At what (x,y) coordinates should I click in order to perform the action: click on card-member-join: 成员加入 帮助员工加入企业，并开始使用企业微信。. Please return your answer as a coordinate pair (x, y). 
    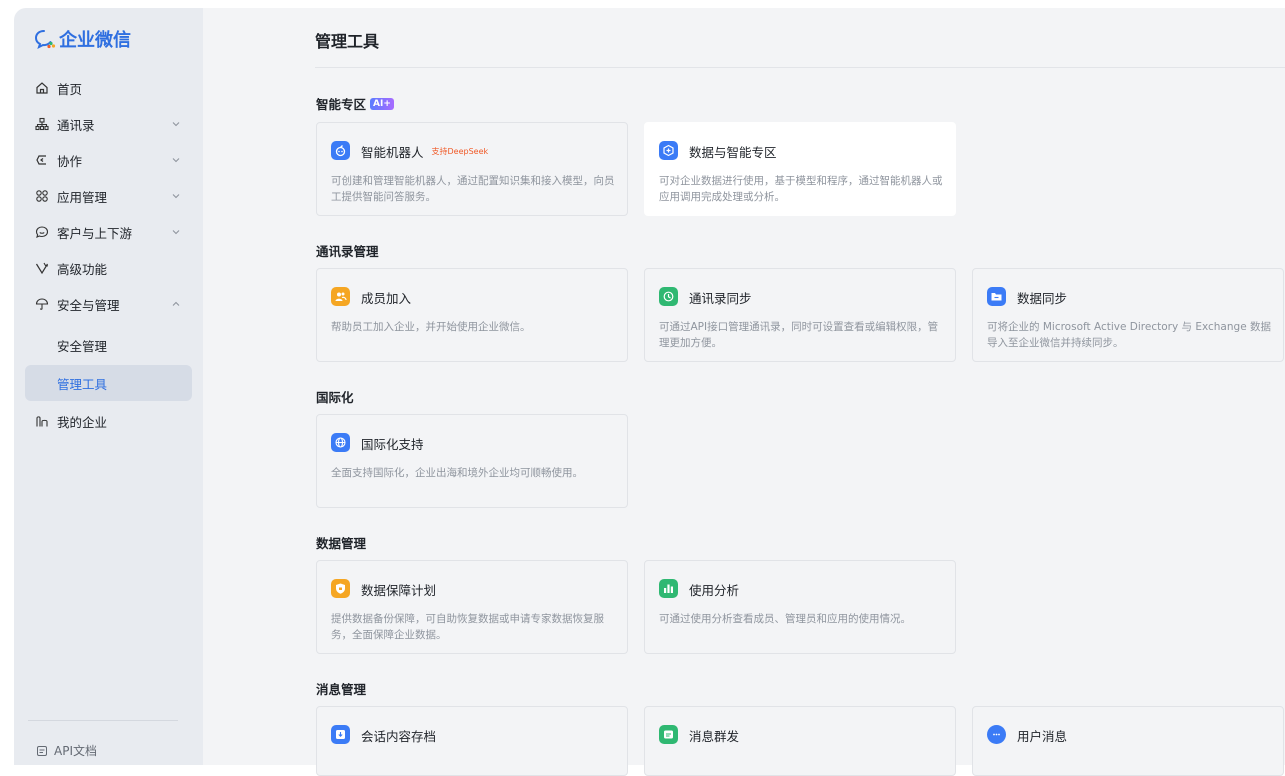
    Looking at the image, I should click on (472, 315).